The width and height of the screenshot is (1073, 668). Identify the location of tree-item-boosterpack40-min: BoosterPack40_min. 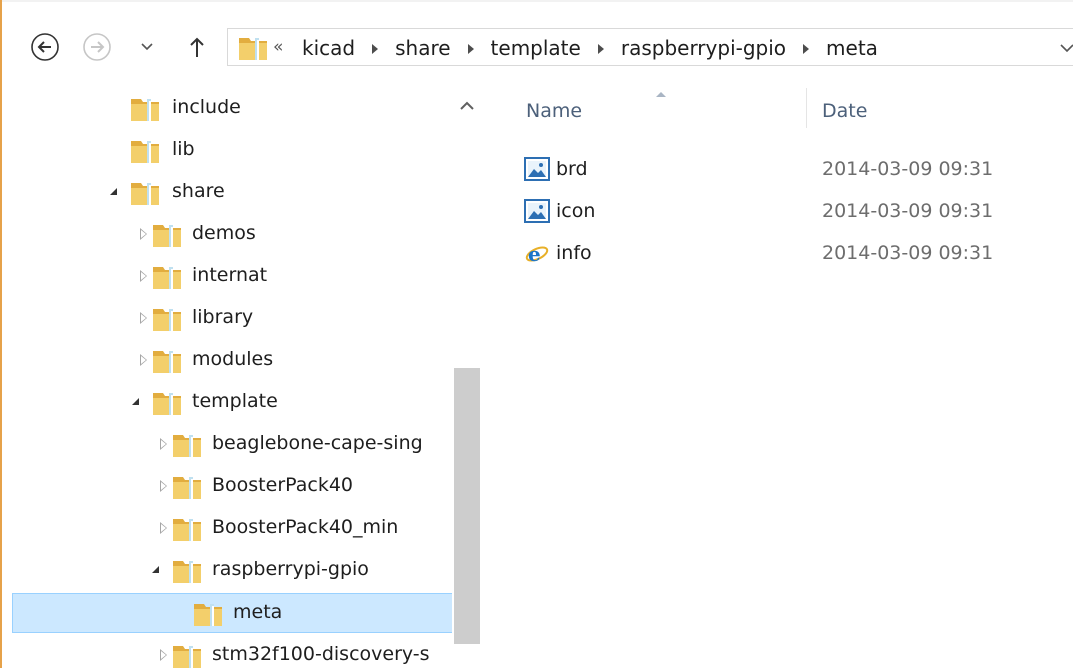
(227, 529).